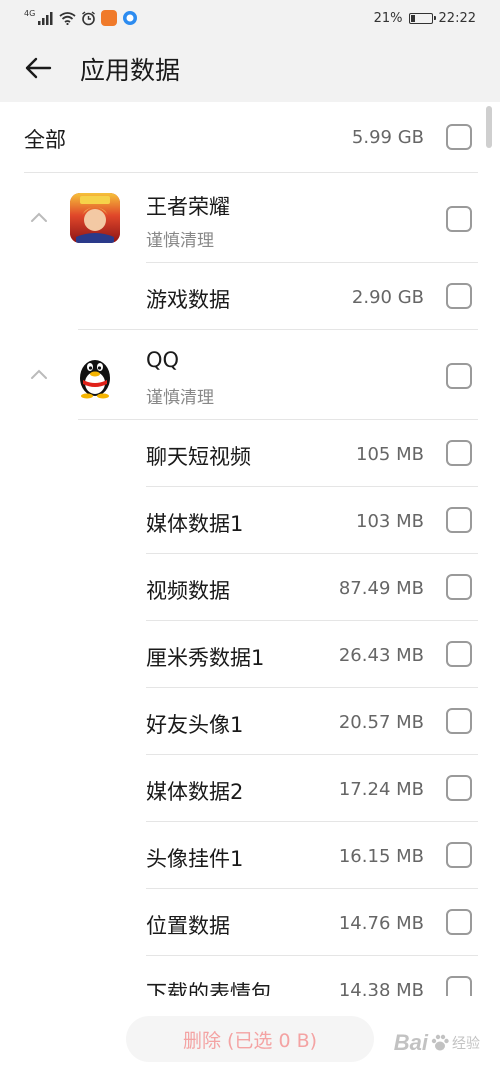  Describe the element at coordinates (30, 13) in the screenshot. I see `network-type: 4G` at that location.